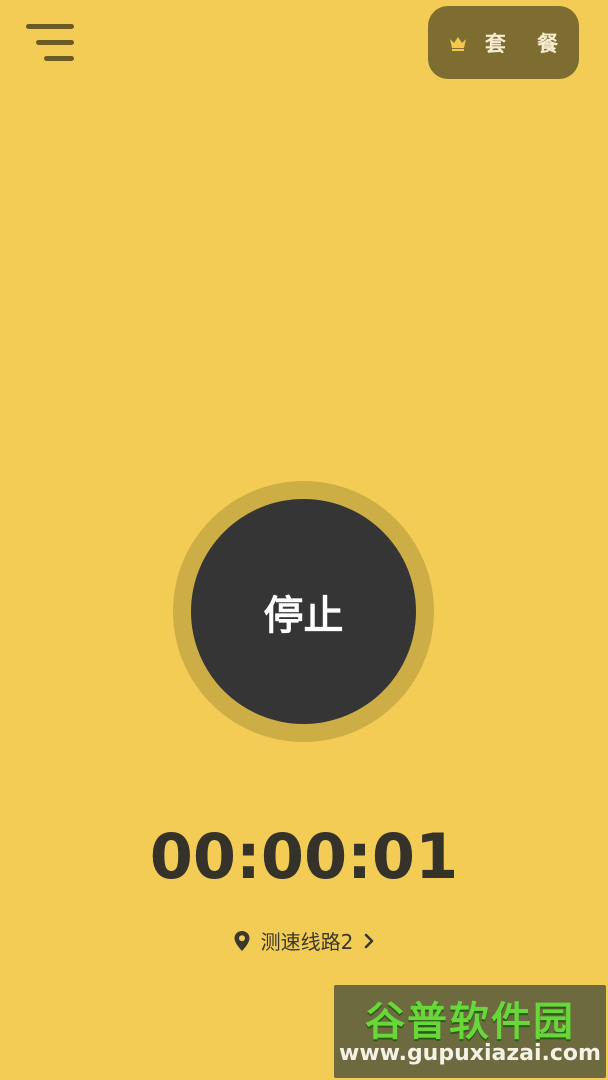 Image resolution: width=608 pixels, height=1080 pixels. What do you see at coordinates (50, 26) in the screenshot?
I see `hamburger-menu-icon` at bounding box center [50, 26].